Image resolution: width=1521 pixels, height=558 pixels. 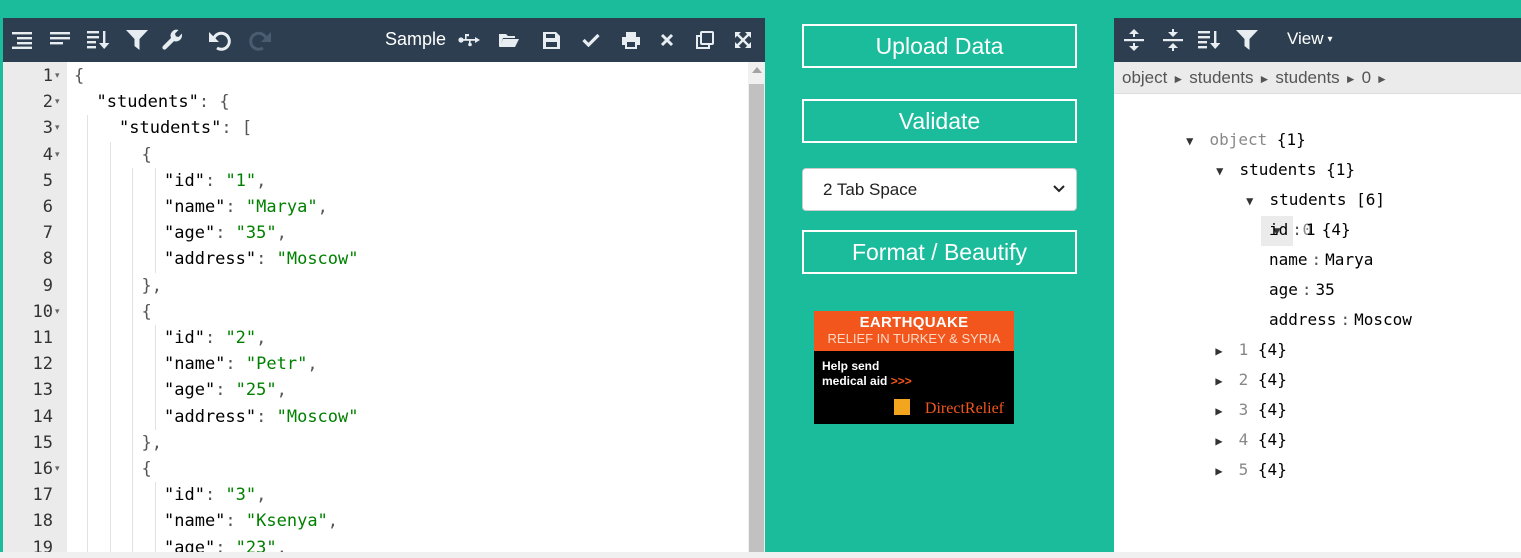 What do you see at coordinates (1134, 40) in the screenshot?
I see `expand-all-icon` at bounding box center [1134, 40].